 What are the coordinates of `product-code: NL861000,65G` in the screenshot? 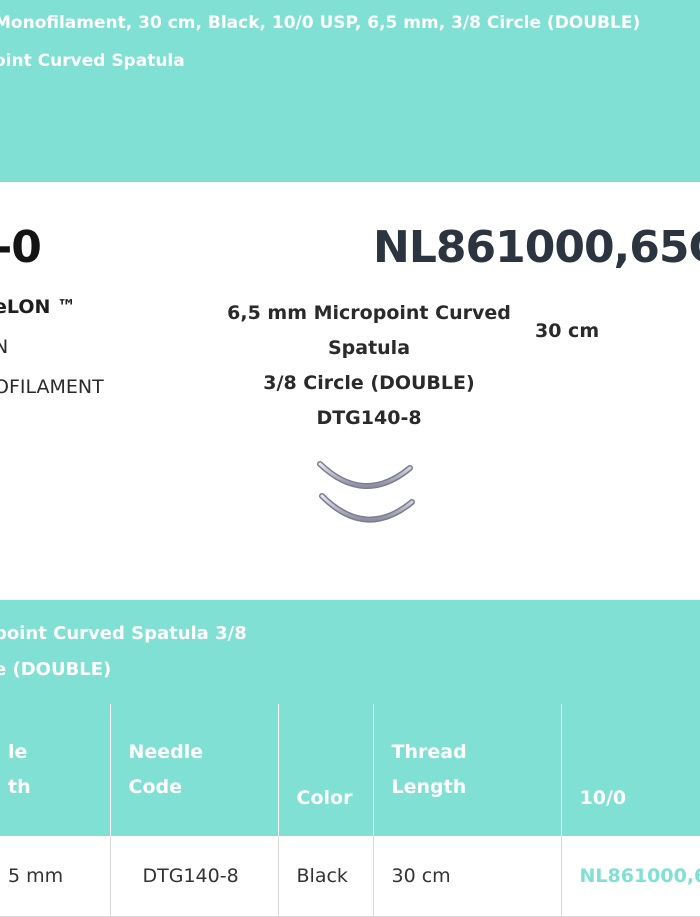 It's located at (536, 247).